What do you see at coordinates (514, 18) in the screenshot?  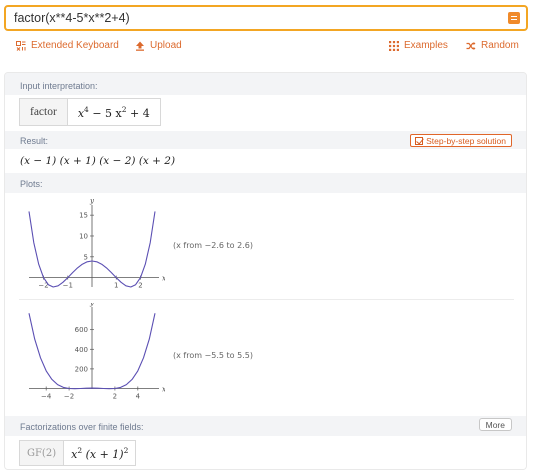 I see `menu-icon` at bounding box center [514, 18].